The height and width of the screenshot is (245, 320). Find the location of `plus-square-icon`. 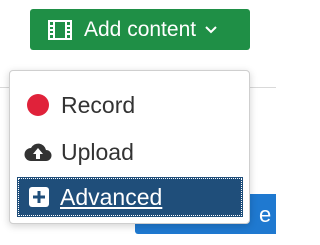

plus-square-icon is located at coordinates (39, 197).